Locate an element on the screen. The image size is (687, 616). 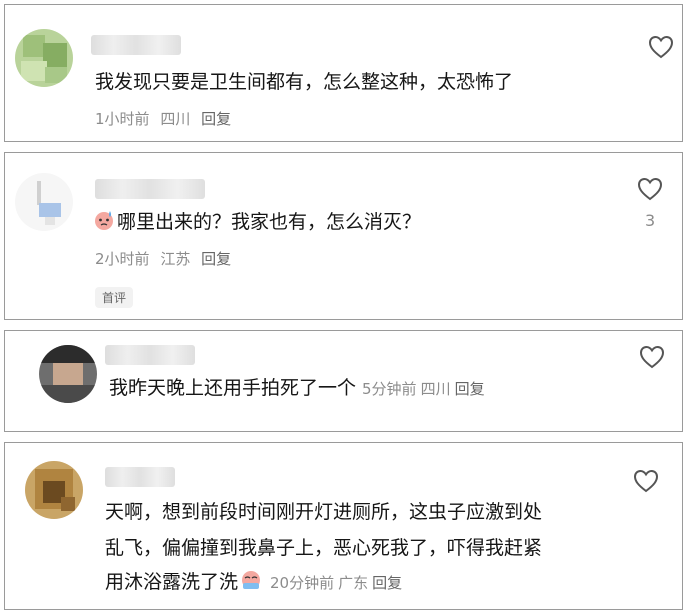
comment-text-line-3: 用沐浴露洗了洗 20分钟前 广东 回复 is located at coordinates (255, 582).